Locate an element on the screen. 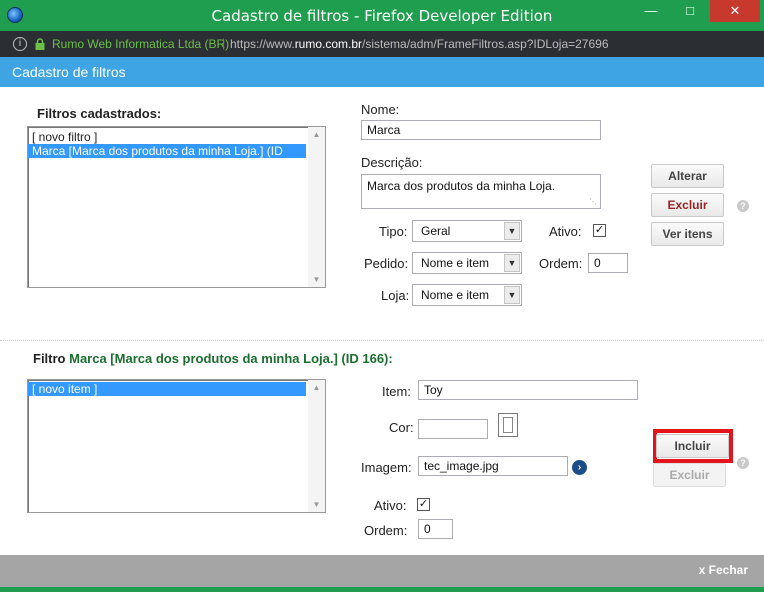 The height and width of the screenshot is (592, 764). items-listbox: [ novo item ] ▲ ▼ is located at coordinates (176, 446).